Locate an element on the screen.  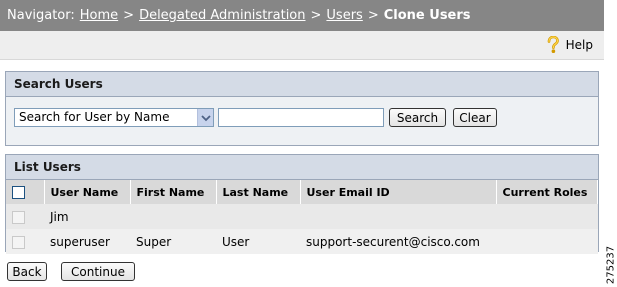
navigator-label: Navigator: is located at coordinates (41, 15).